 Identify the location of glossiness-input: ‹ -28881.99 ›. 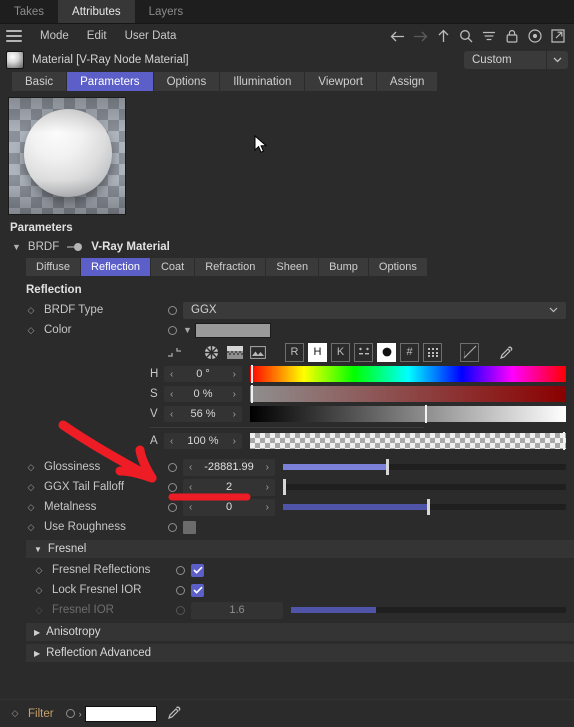
(229, 467).